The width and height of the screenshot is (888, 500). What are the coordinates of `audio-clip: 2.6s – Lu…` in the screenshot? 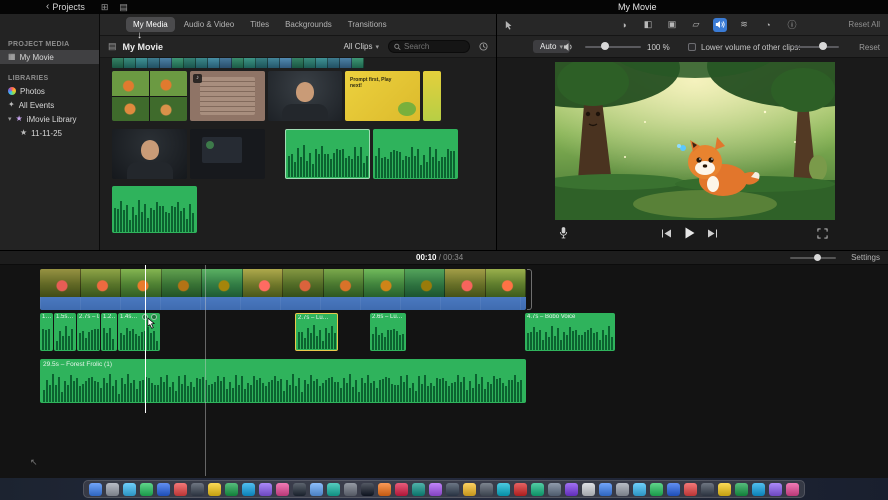 It's located at (388, 332).